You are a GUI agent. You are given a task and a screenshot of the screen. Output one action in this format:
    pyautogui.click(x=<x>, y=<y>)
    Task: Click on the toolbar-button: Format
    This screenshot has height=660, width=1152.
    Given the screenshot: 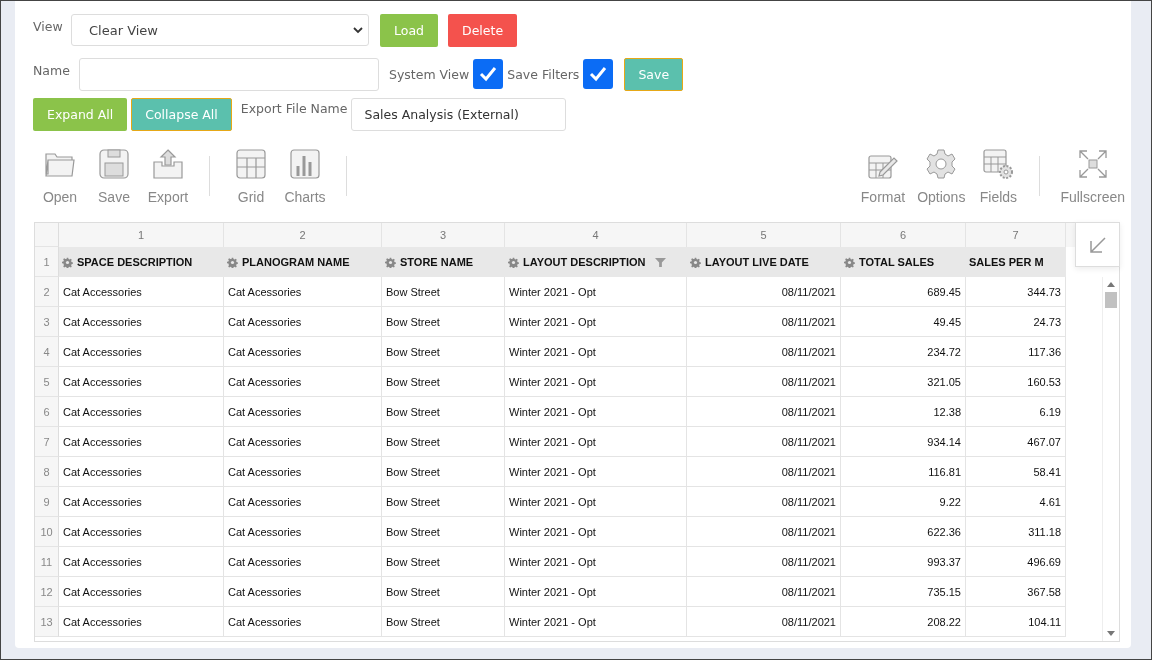 What is the action you would take?
    pyautogui.click(x=883, y=176)
    